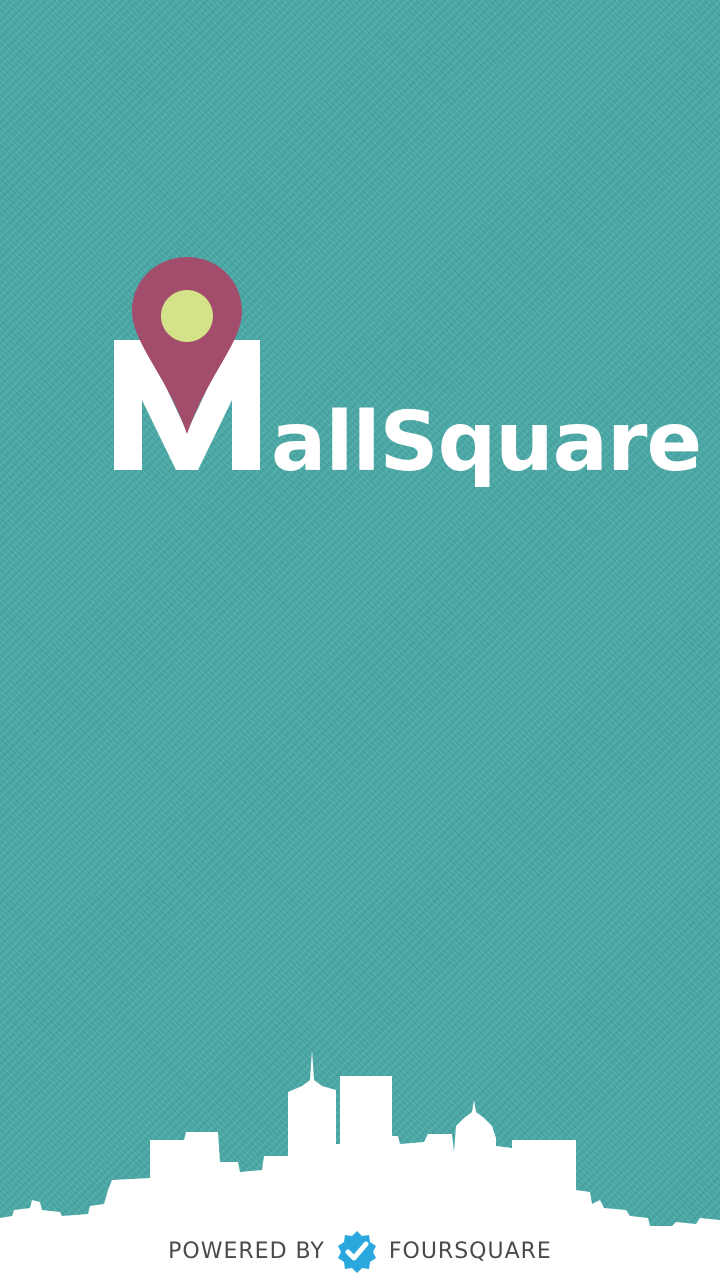  What do you see at coordinates (470, 1251) in the screenshot?
I see `foursquare-brand: FOURSQUARE` at bounding box center [470, 1251].